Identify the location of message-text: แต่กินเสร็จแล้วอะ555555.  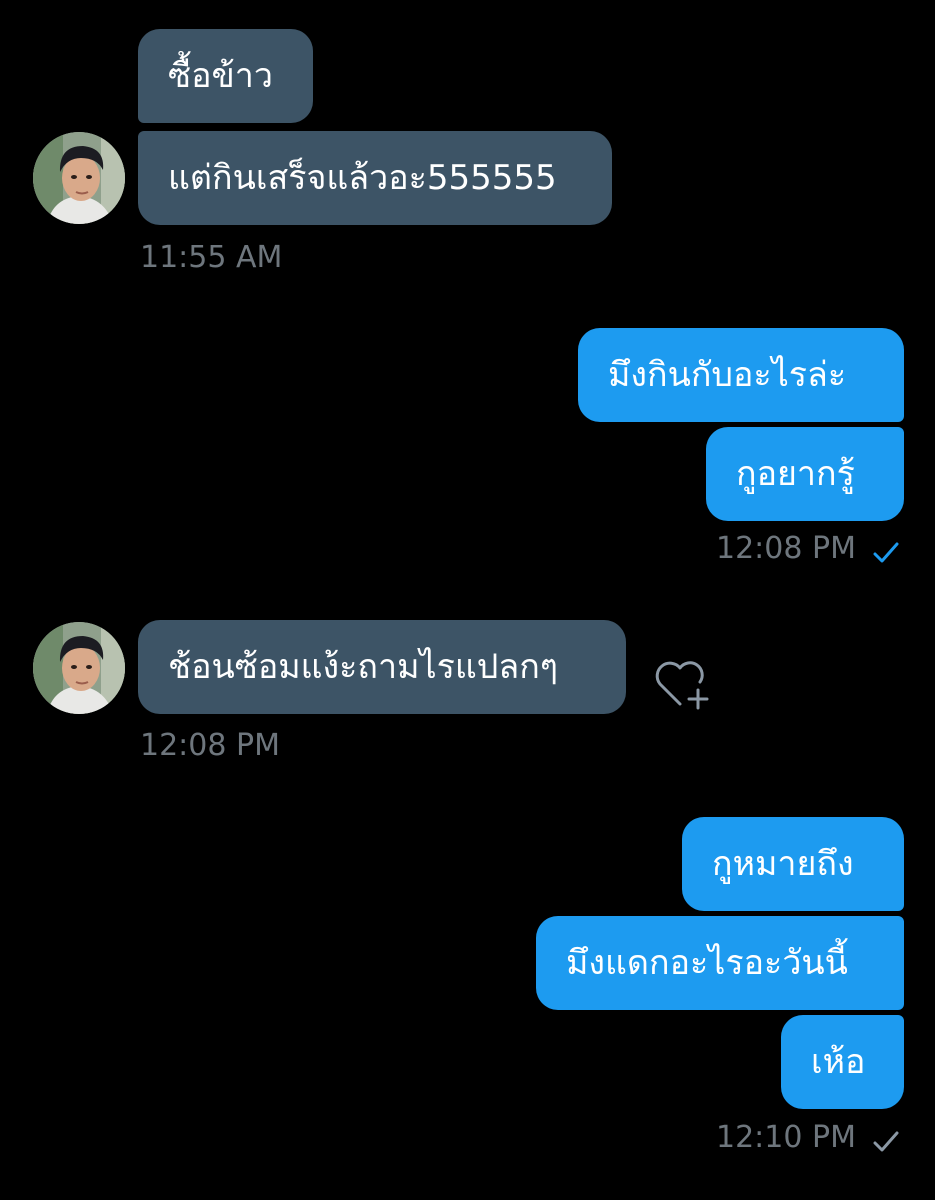
(362, 178).